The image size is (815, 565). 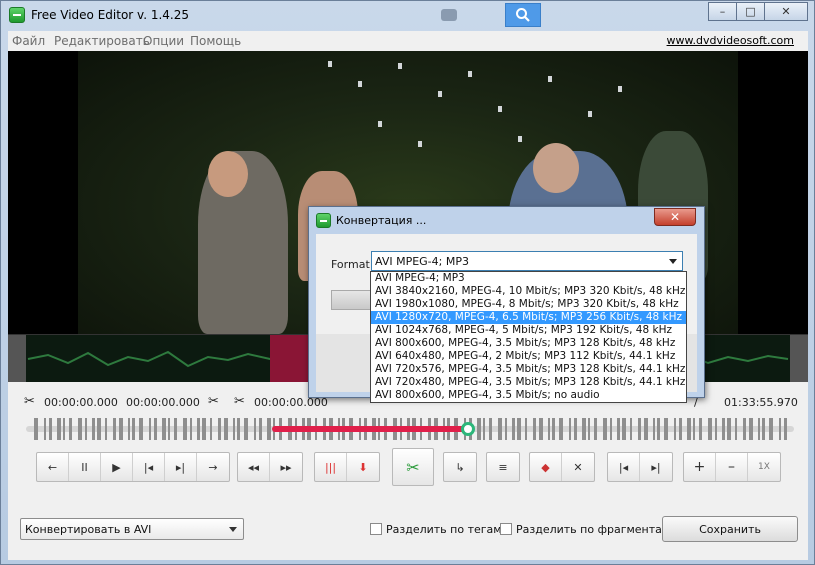 I want to click on cut-button: ✂, so click(x=413, y=467).